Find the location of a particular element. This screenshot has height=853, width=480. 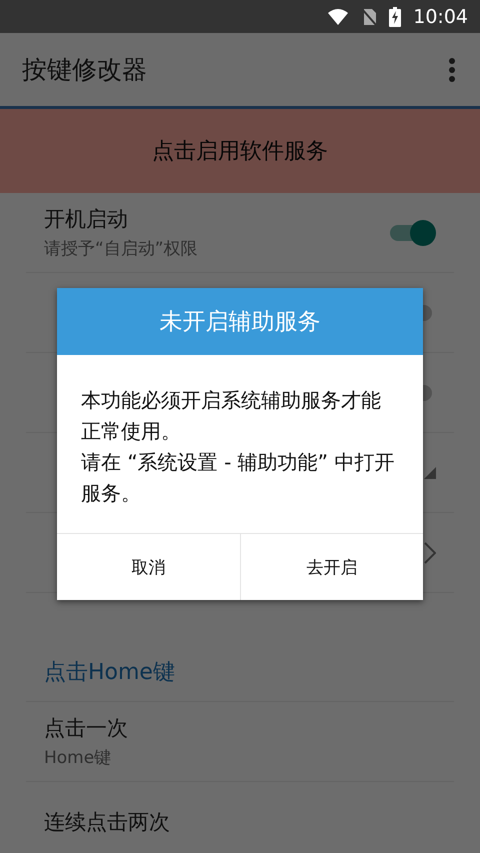

battery-charging-icon is located at coordinates (395, 16).